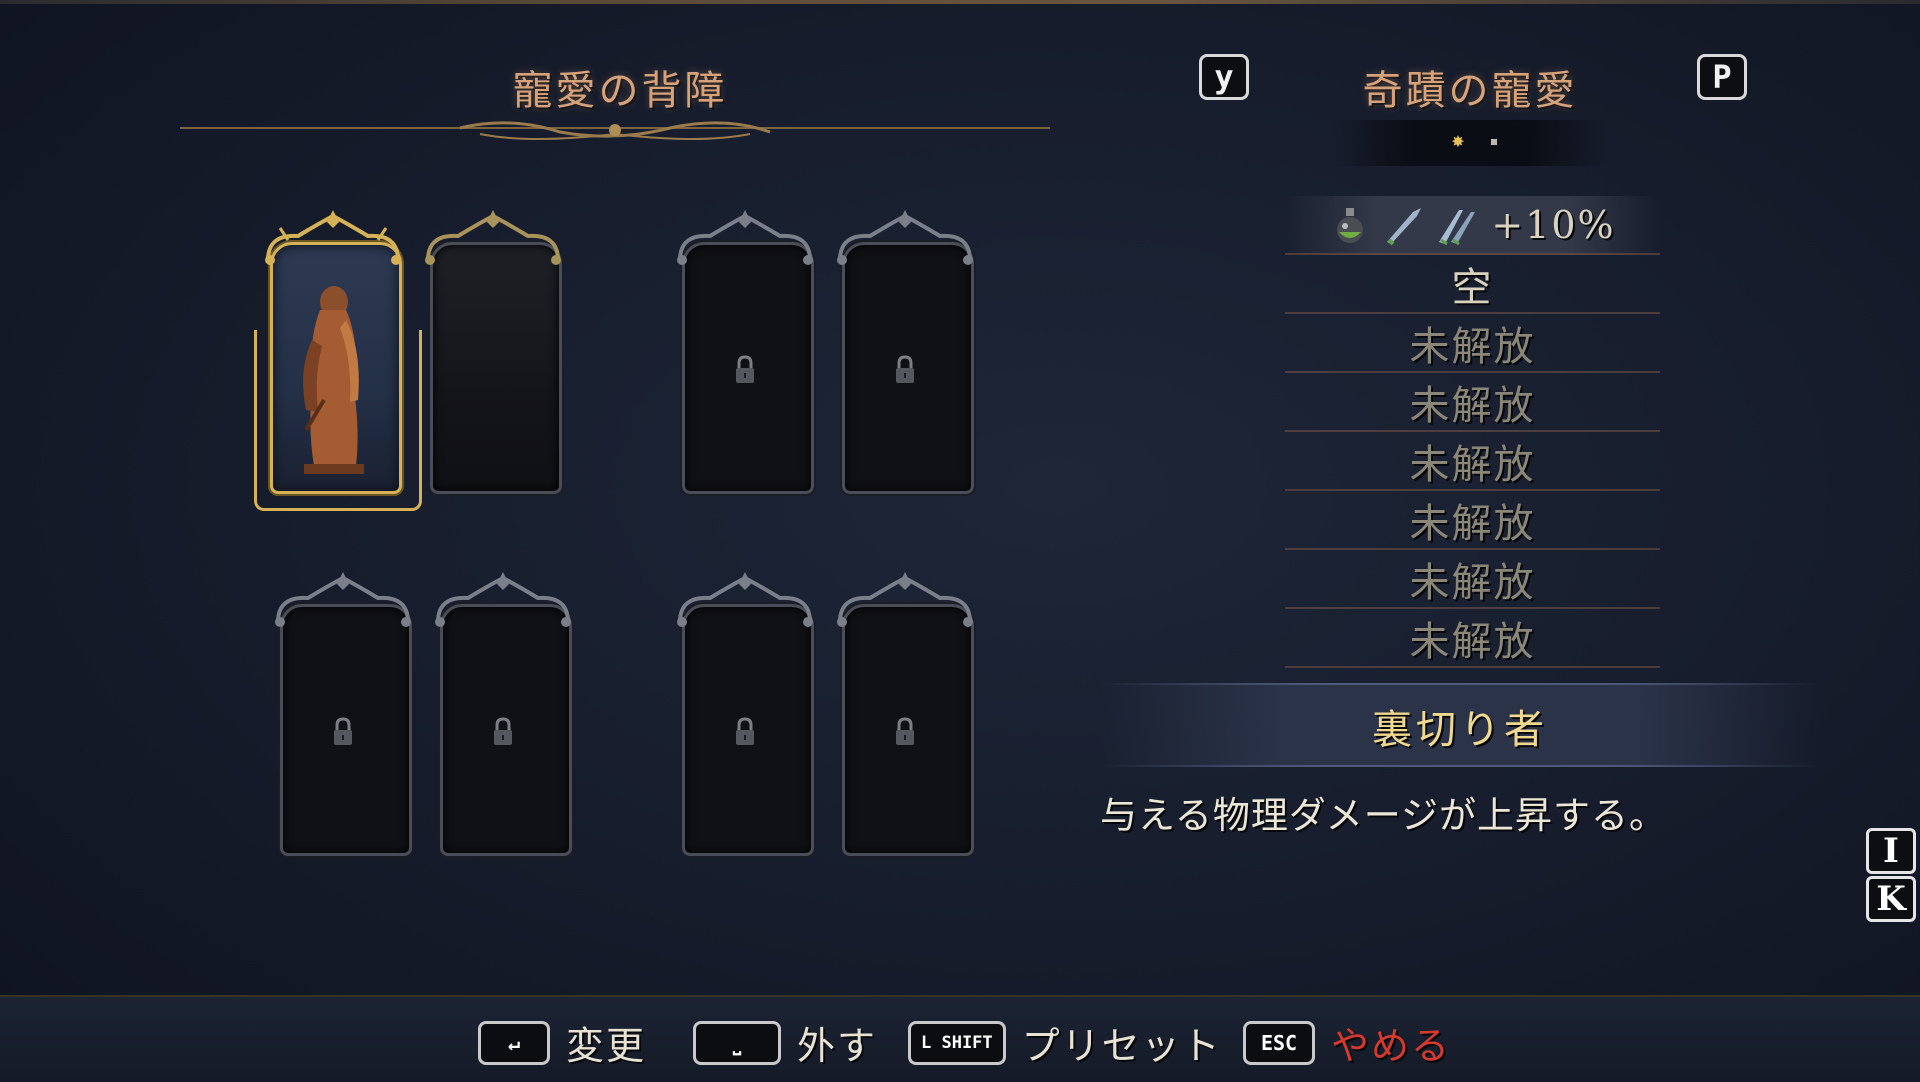  What do you see at coordinates (620, 91) in the screenshot?
I see `left-panel-title: 寵愛の背障` at bounding box center [620, 91].